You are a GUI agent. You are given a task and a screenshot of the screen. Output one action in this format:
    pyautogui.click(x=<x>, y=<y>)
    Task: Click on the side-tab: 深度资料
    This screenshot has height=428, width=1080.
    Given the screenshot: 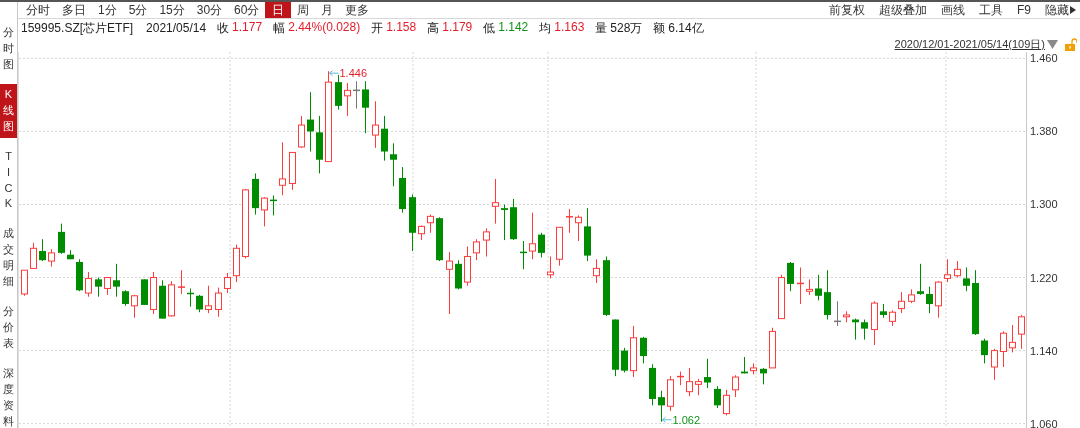 What is the action you would take?
    pyautogui.click(x=8, y=395)
    